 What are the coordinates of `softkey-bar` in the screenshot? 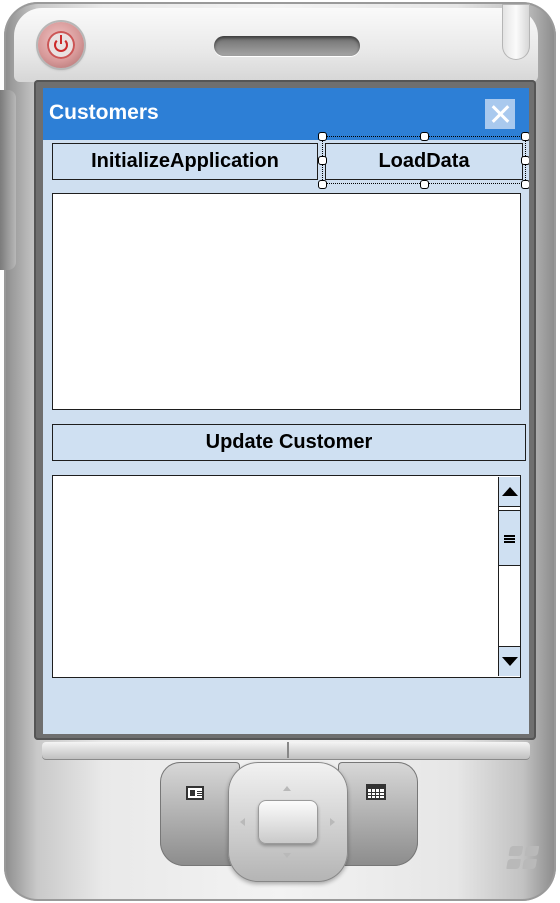 It's located at (286, 751).